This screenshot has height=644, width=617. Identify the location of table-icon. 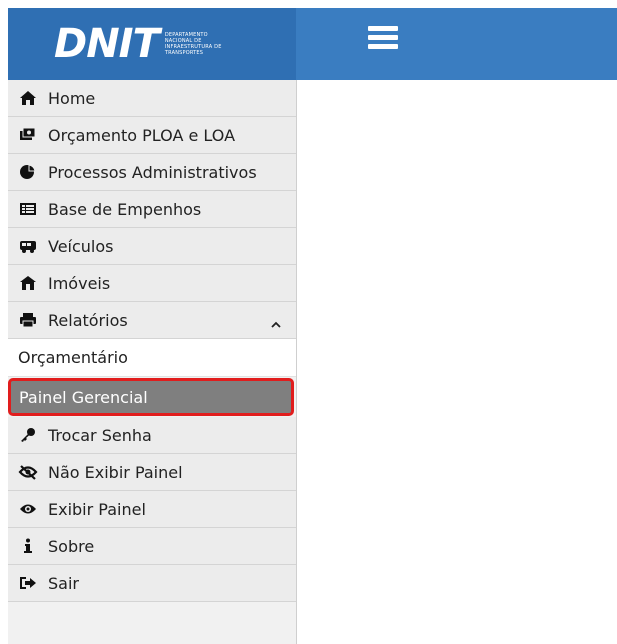
(28, 209).